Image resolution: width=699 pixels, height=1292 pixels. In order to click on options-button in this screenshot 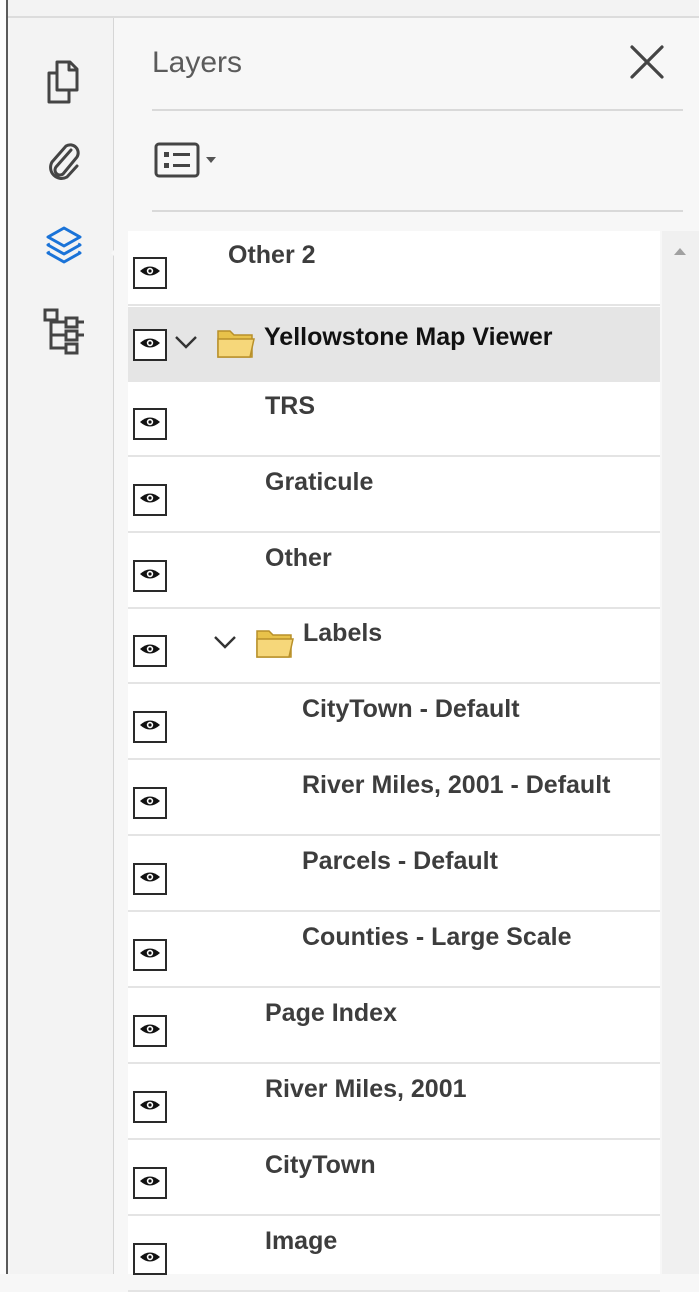, I will do `click(189, 162)`.